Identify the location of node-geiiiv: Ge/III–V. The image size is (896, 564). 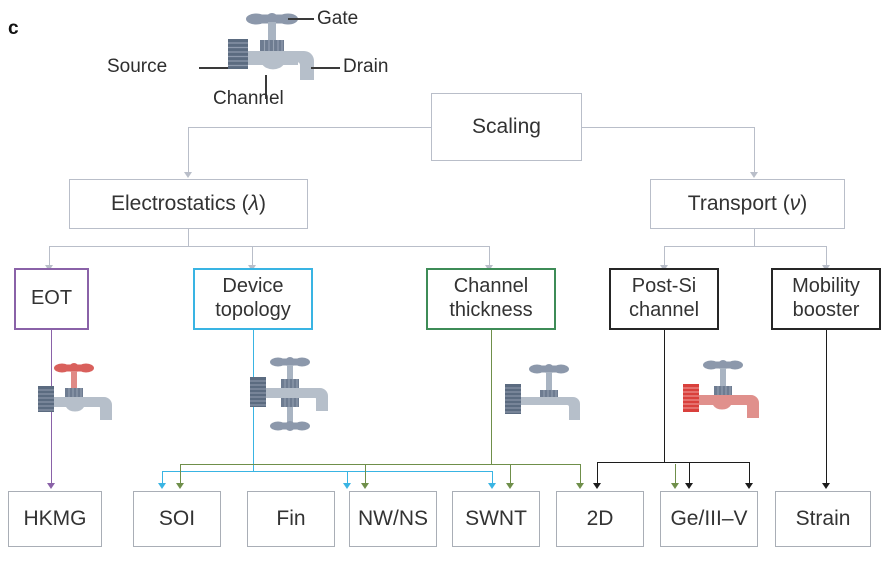
(709, 519).